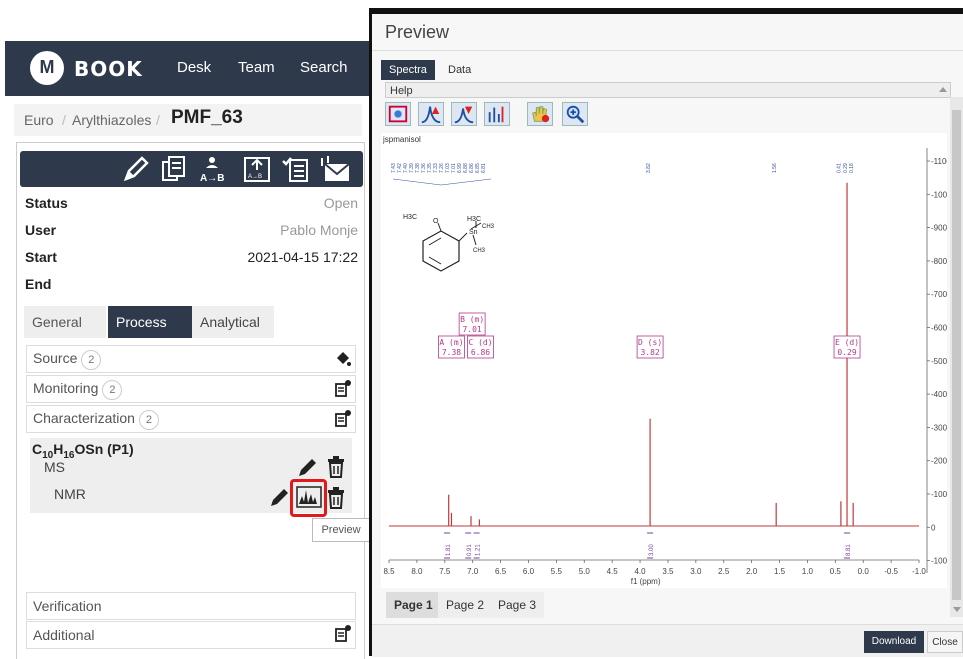  Describe the element at coordinates (557, 571) in the screenshot. I see `x-tick-label: 5.5` at that location.